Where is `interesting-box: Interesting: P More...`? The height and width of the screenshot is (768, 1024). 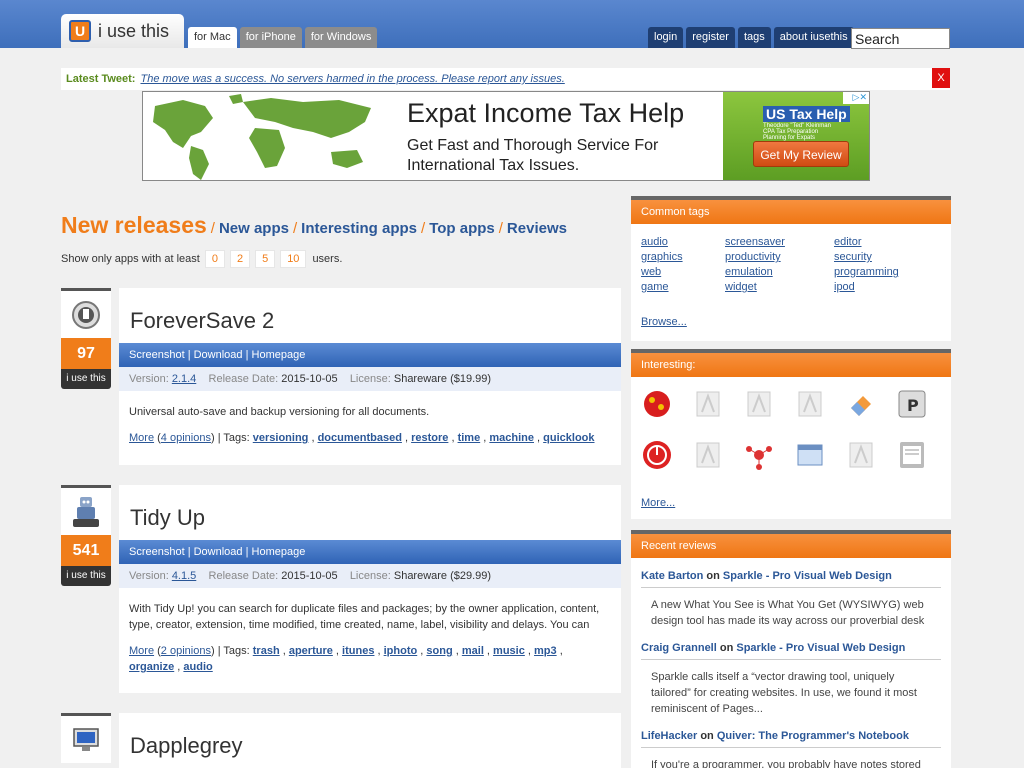 interesting-box: Interesting: P More... is located at coordinates (791, 434).